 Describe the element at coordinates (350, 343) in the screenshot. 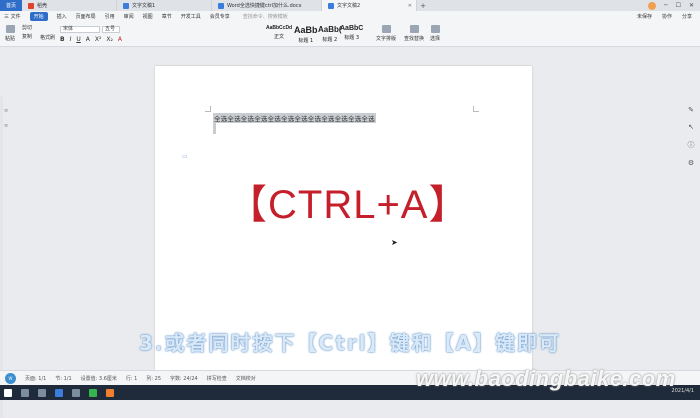

I see `tutorial-subtitle: 3.或者同时按下【Ctrl】键和【A】键即可` at that location.